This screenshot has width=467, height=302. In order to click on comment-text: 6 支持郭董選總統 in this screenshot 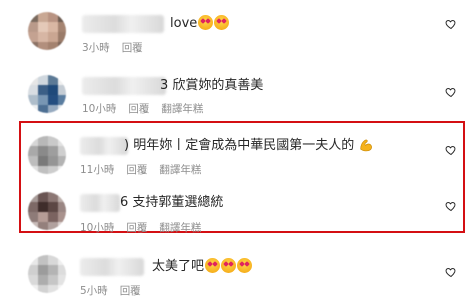, I will do `click(172, 202)`.